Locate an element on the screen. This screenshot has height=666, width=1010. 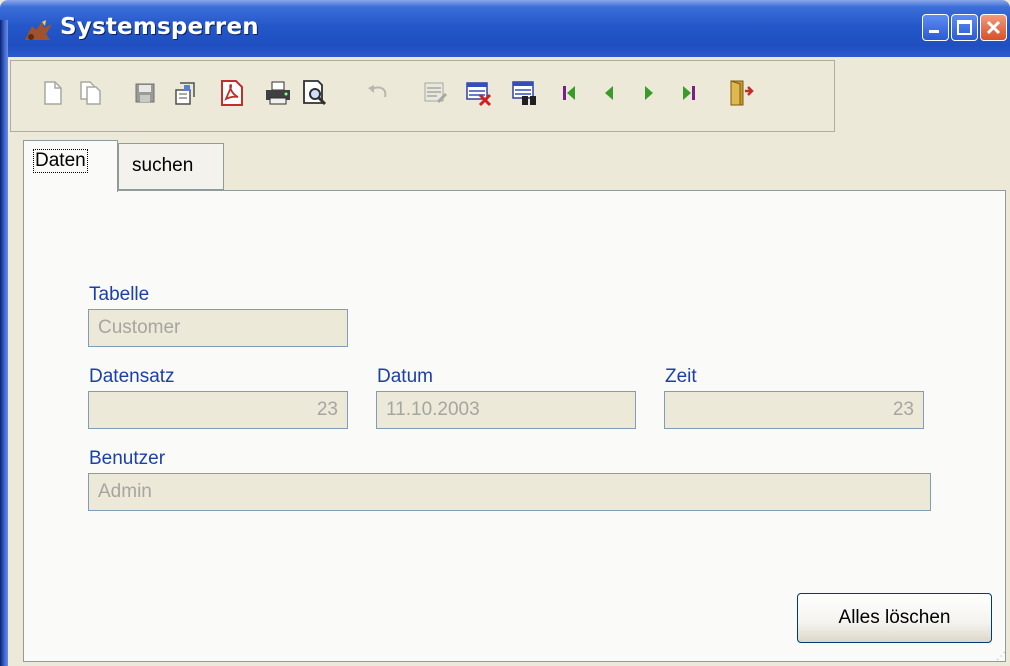
clear-all-button: Alles löschen is located at coordinates (894, 618).